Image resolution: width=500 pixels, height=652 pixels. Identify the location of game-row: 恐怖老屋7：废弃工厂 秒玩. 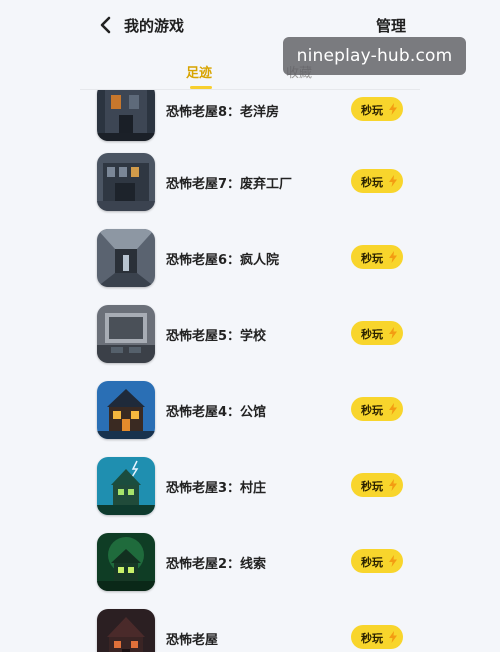
(250, 188).